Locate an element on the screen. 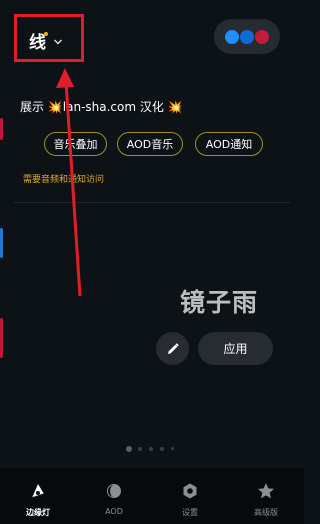 This screenshot has height=524, width=320. aod-icon is located at coordinates (114, 491).